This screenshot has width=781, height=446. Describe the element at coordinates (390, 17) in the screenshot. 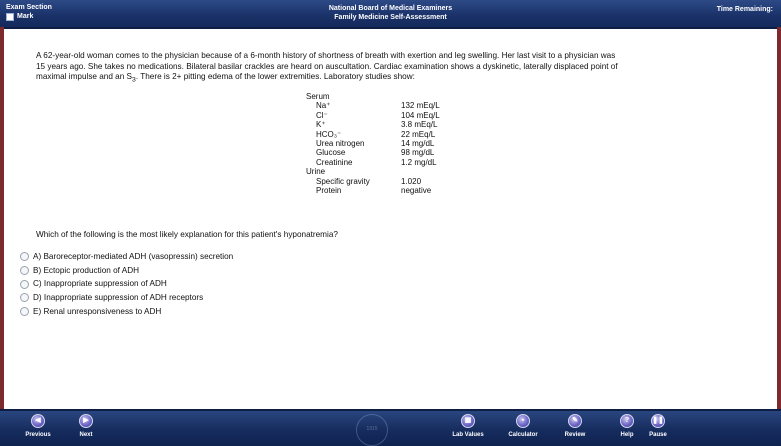

I see `assessment-name: Family Medicine Self-Assessment` at that location.